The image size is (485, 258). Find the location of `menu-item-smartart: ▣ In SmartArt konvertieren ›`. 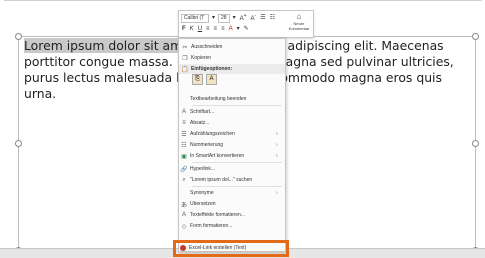

menu-item-smartart: ▣ In SmartArt konvertieren › is located at coordinates (231, 156).